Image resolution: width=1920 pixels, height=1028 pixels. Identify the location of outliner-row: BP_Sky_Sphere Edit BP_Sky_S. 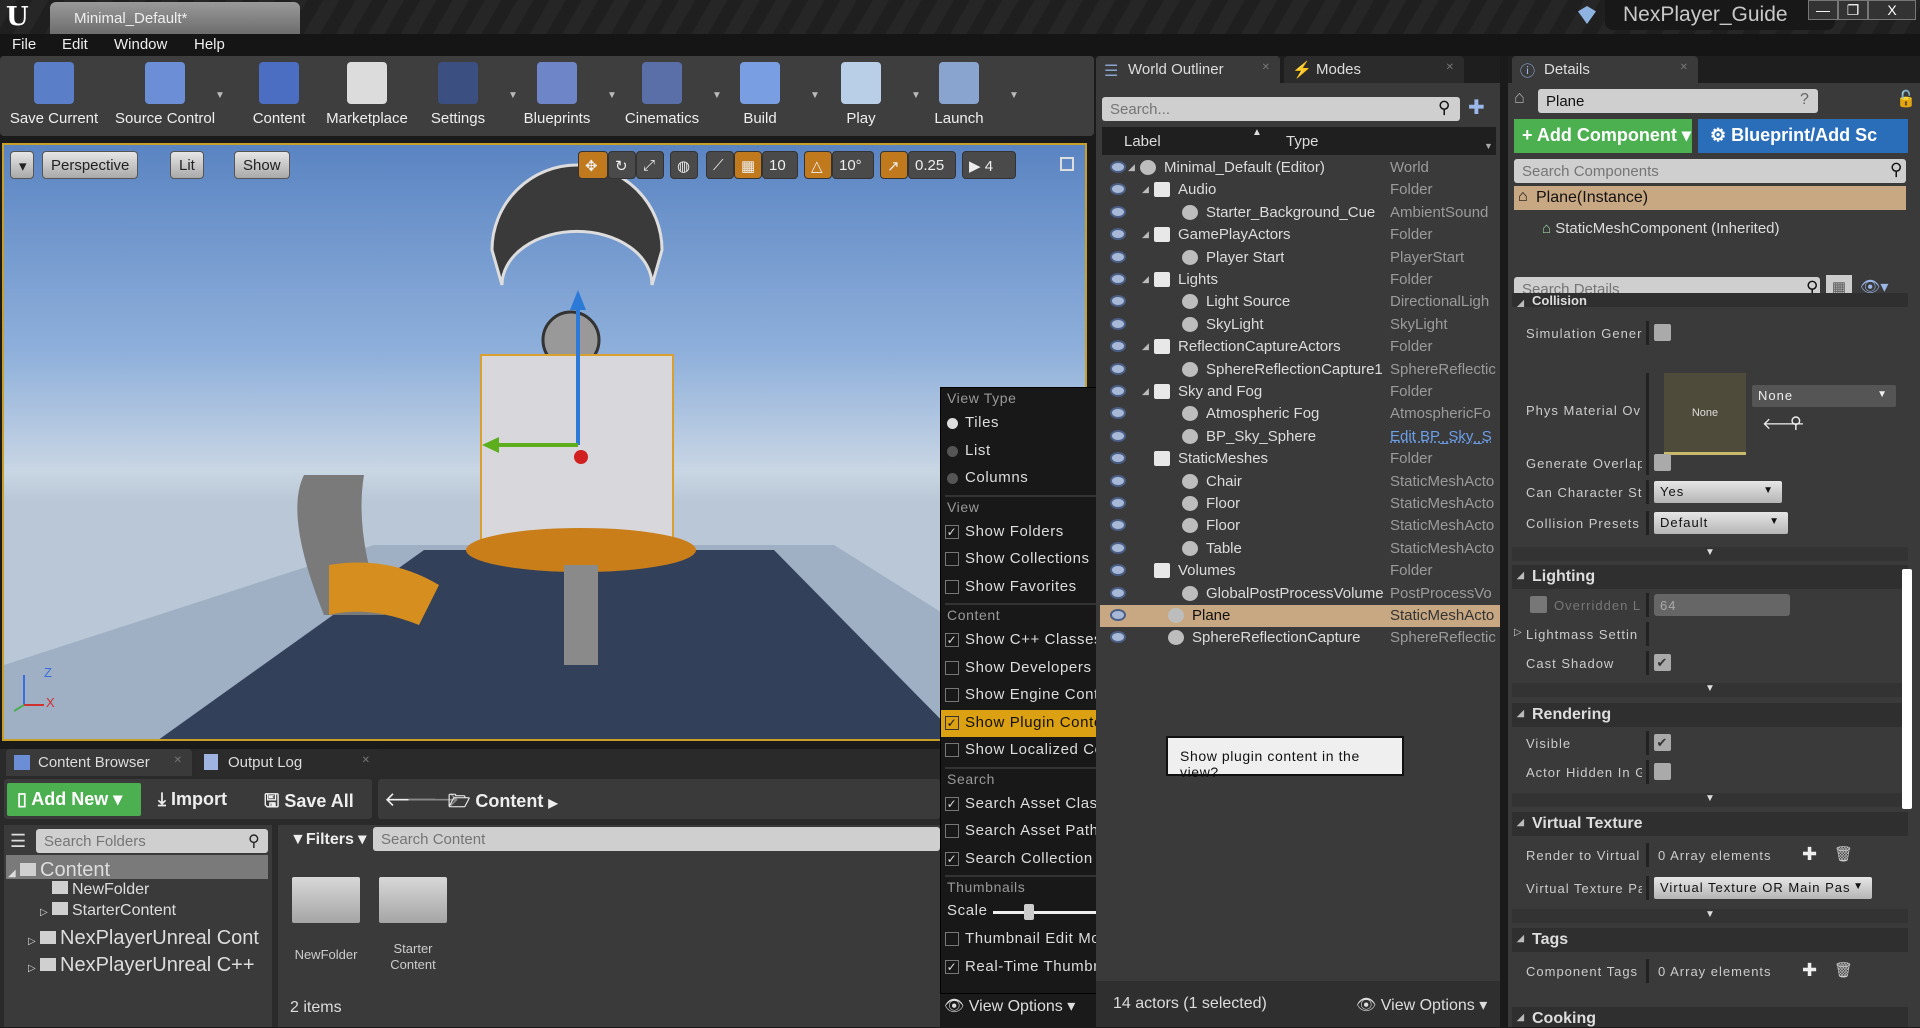
(1300, 437).